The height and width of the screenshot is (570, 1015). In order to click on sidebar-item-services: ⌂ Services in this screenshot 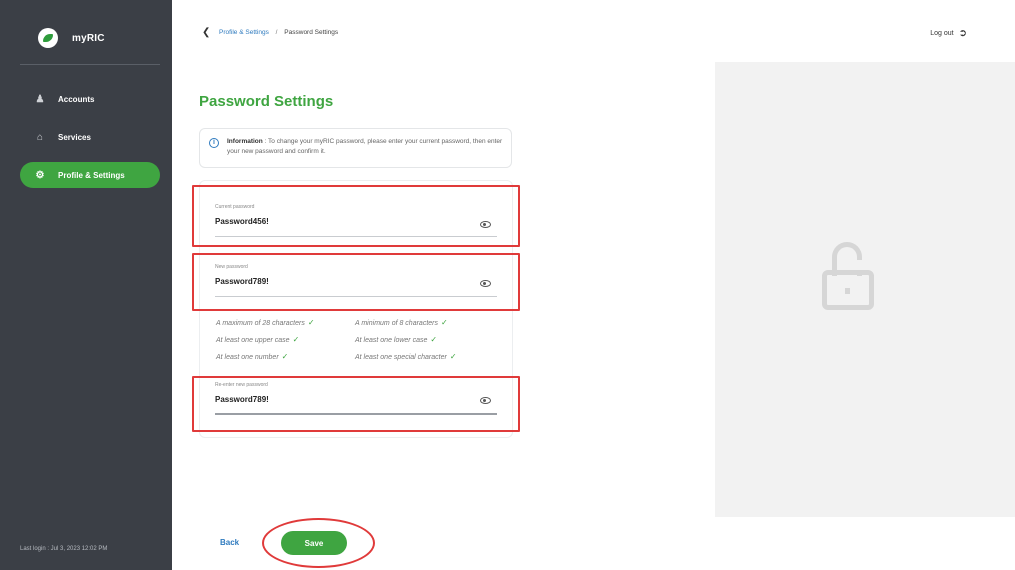, I will do `click(90, 137)`.